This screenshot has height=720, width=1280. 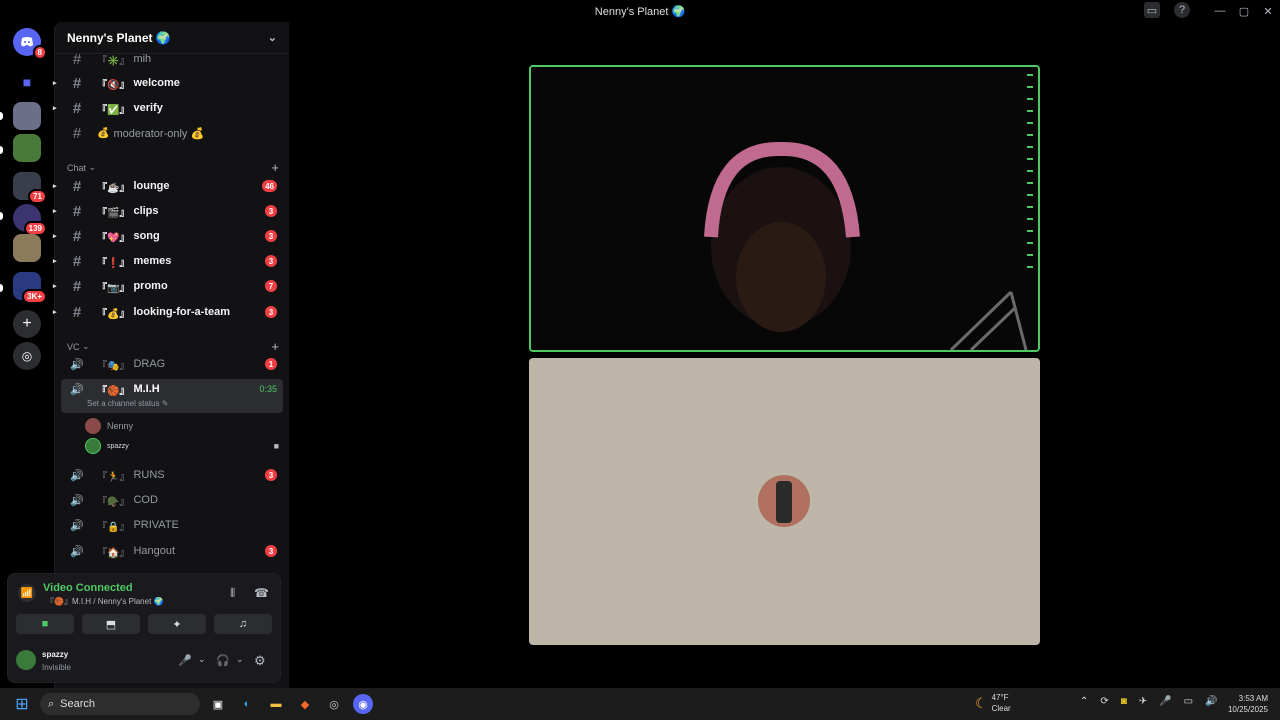 I want to click on voice-member: Nenny, so click(x=109, y=426).